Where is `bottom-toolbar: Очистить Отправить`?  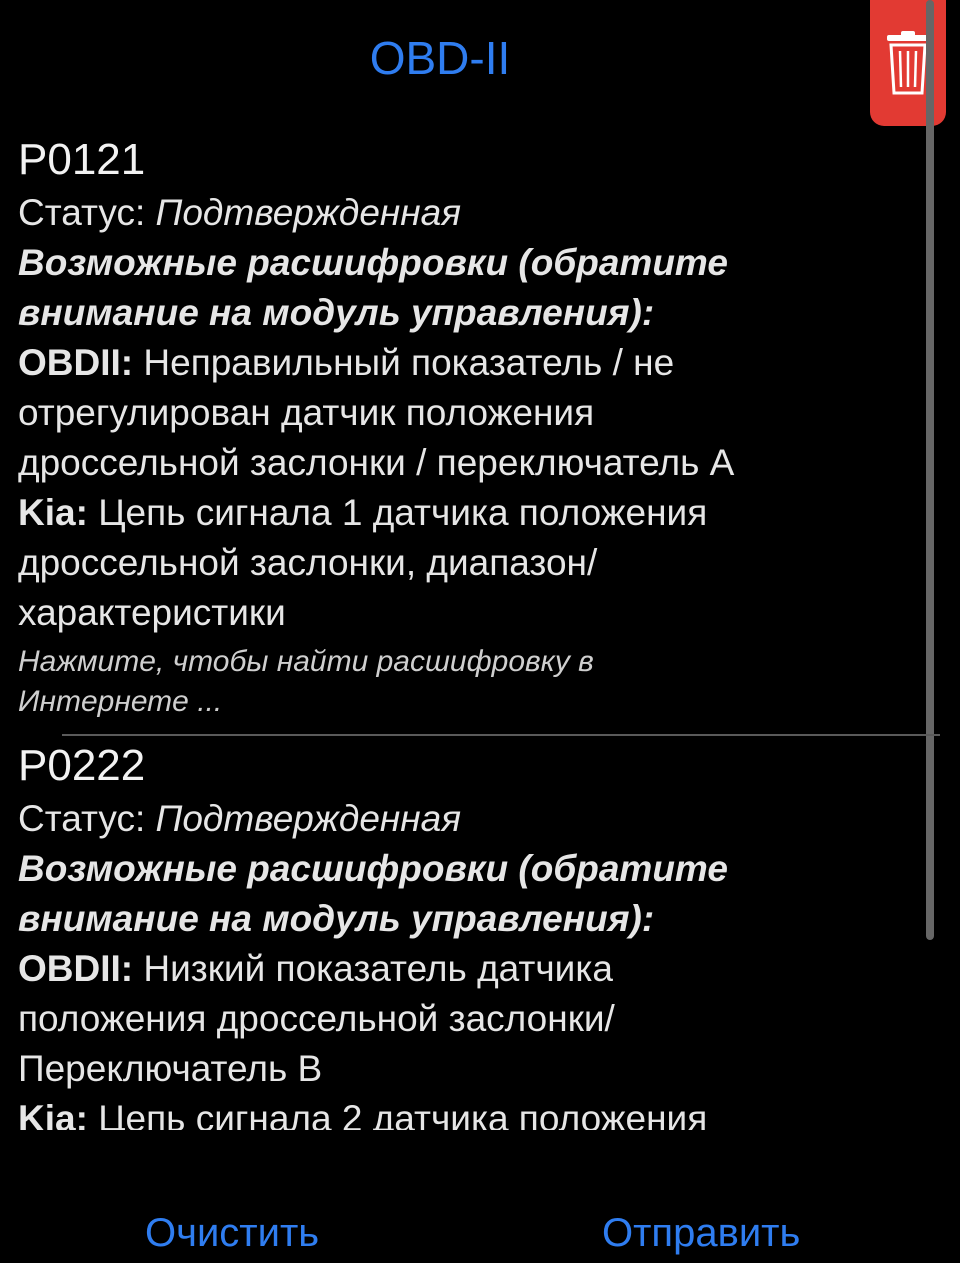
bottom-toolbar: Очистить Отправить is located at coordinates (480, 1201).